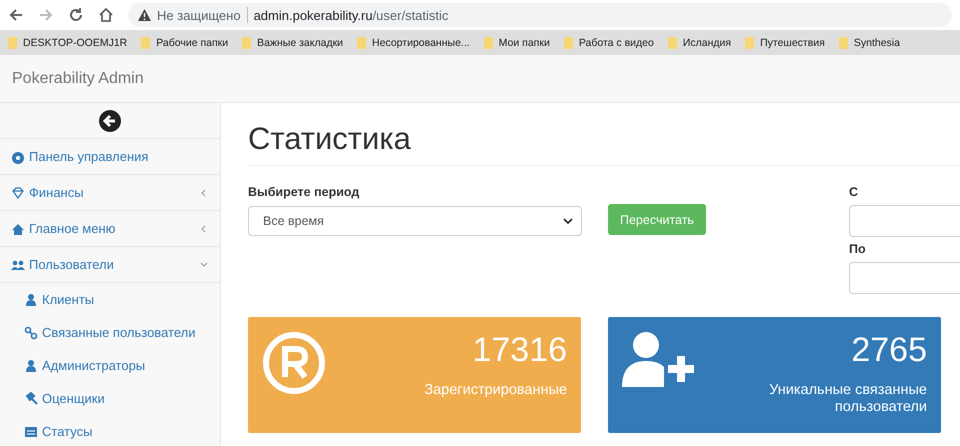 This screenshot has height=446, width=960. What do you see at coordinates (18, 157) in the screenshot?
I see `gauge-icon` at bounding box center [18, 157].